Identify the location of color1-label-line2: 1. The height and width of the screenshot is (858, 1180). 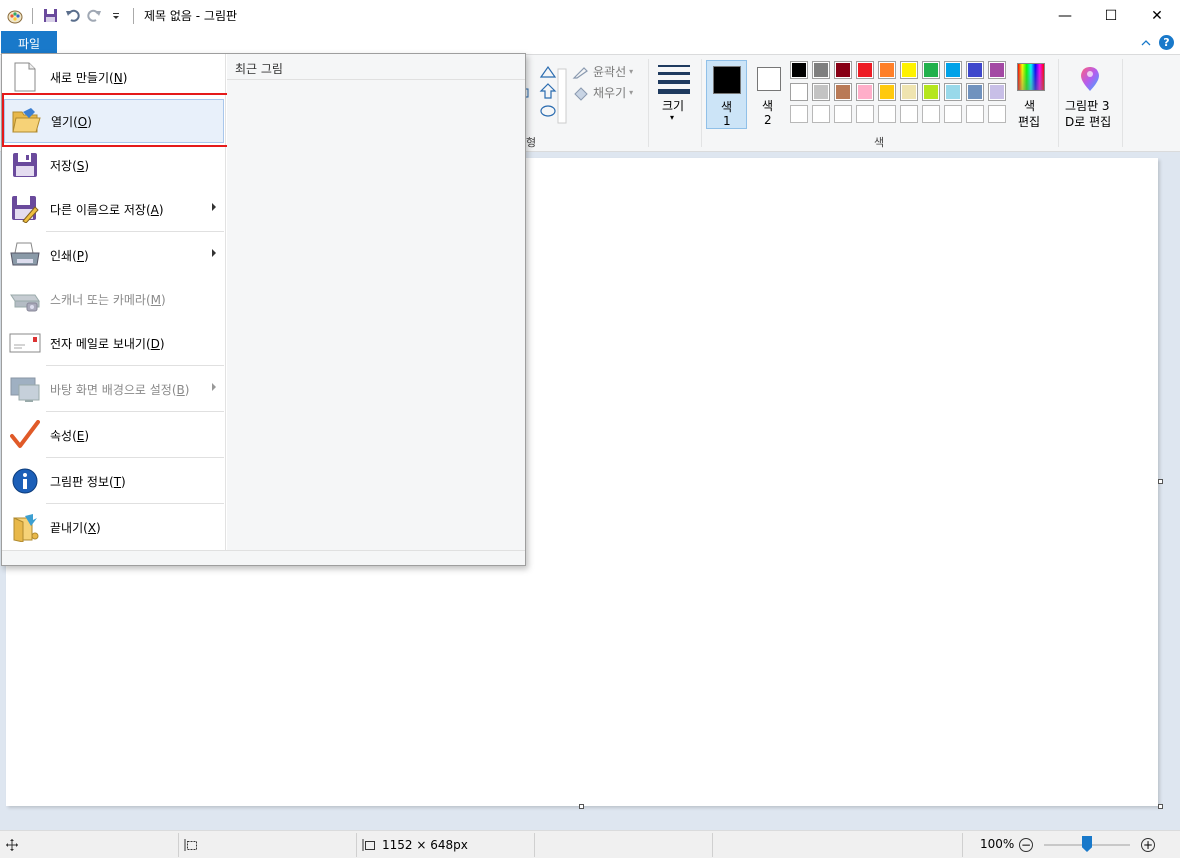
(727, 121).